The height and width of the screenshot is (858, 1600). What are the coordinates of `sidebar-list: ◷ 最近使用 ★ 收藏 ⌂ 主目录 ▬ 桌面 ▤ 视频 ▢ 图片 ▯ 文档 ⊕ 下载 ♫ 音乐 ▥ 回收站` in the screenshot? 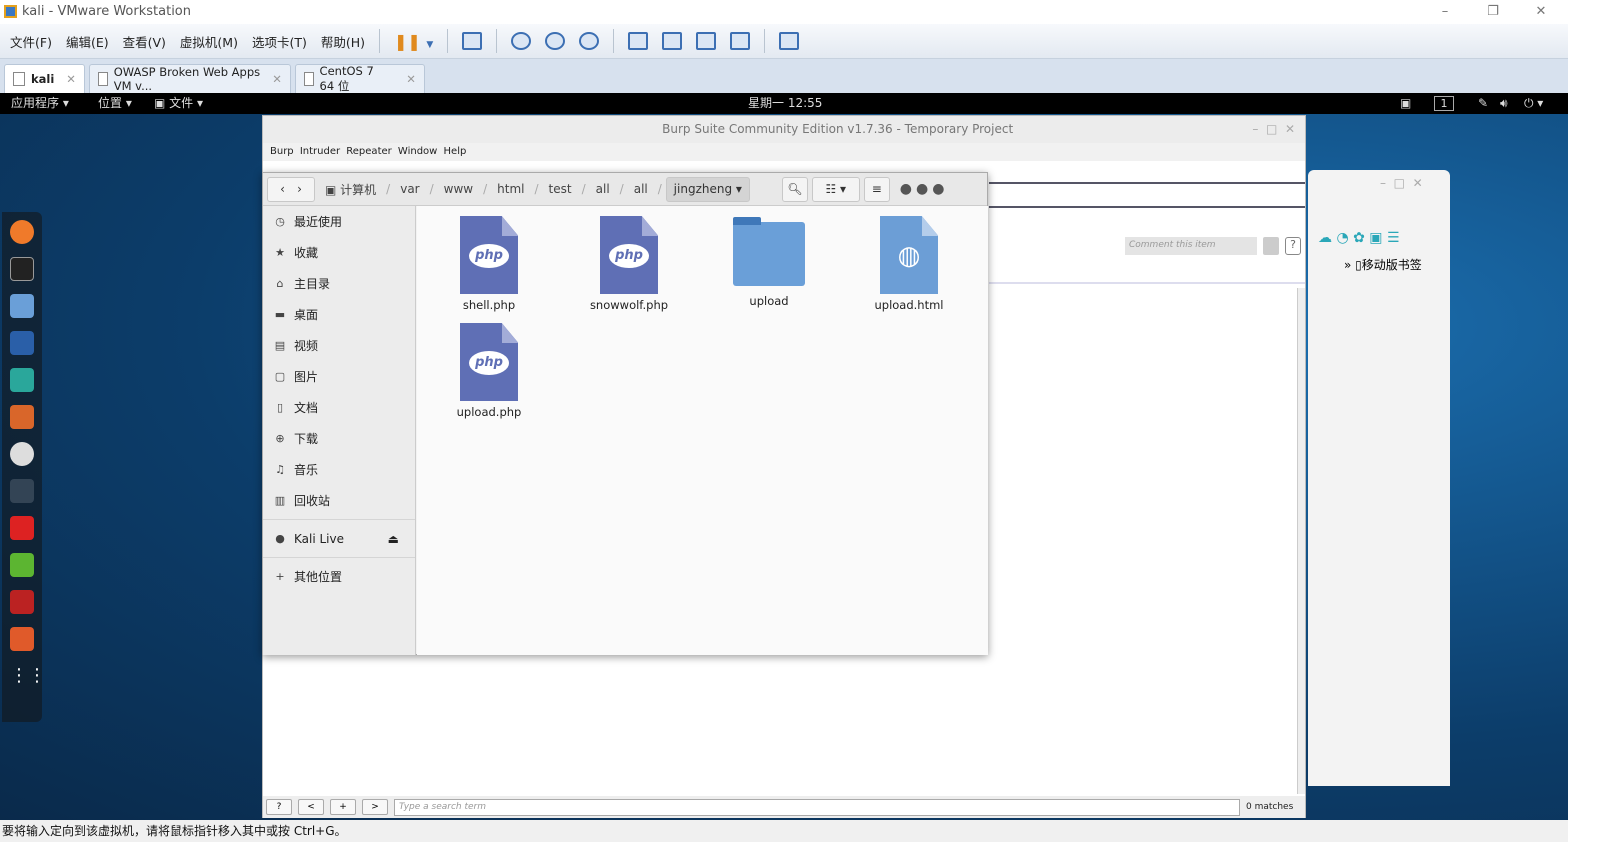 It's located at (339, 361).